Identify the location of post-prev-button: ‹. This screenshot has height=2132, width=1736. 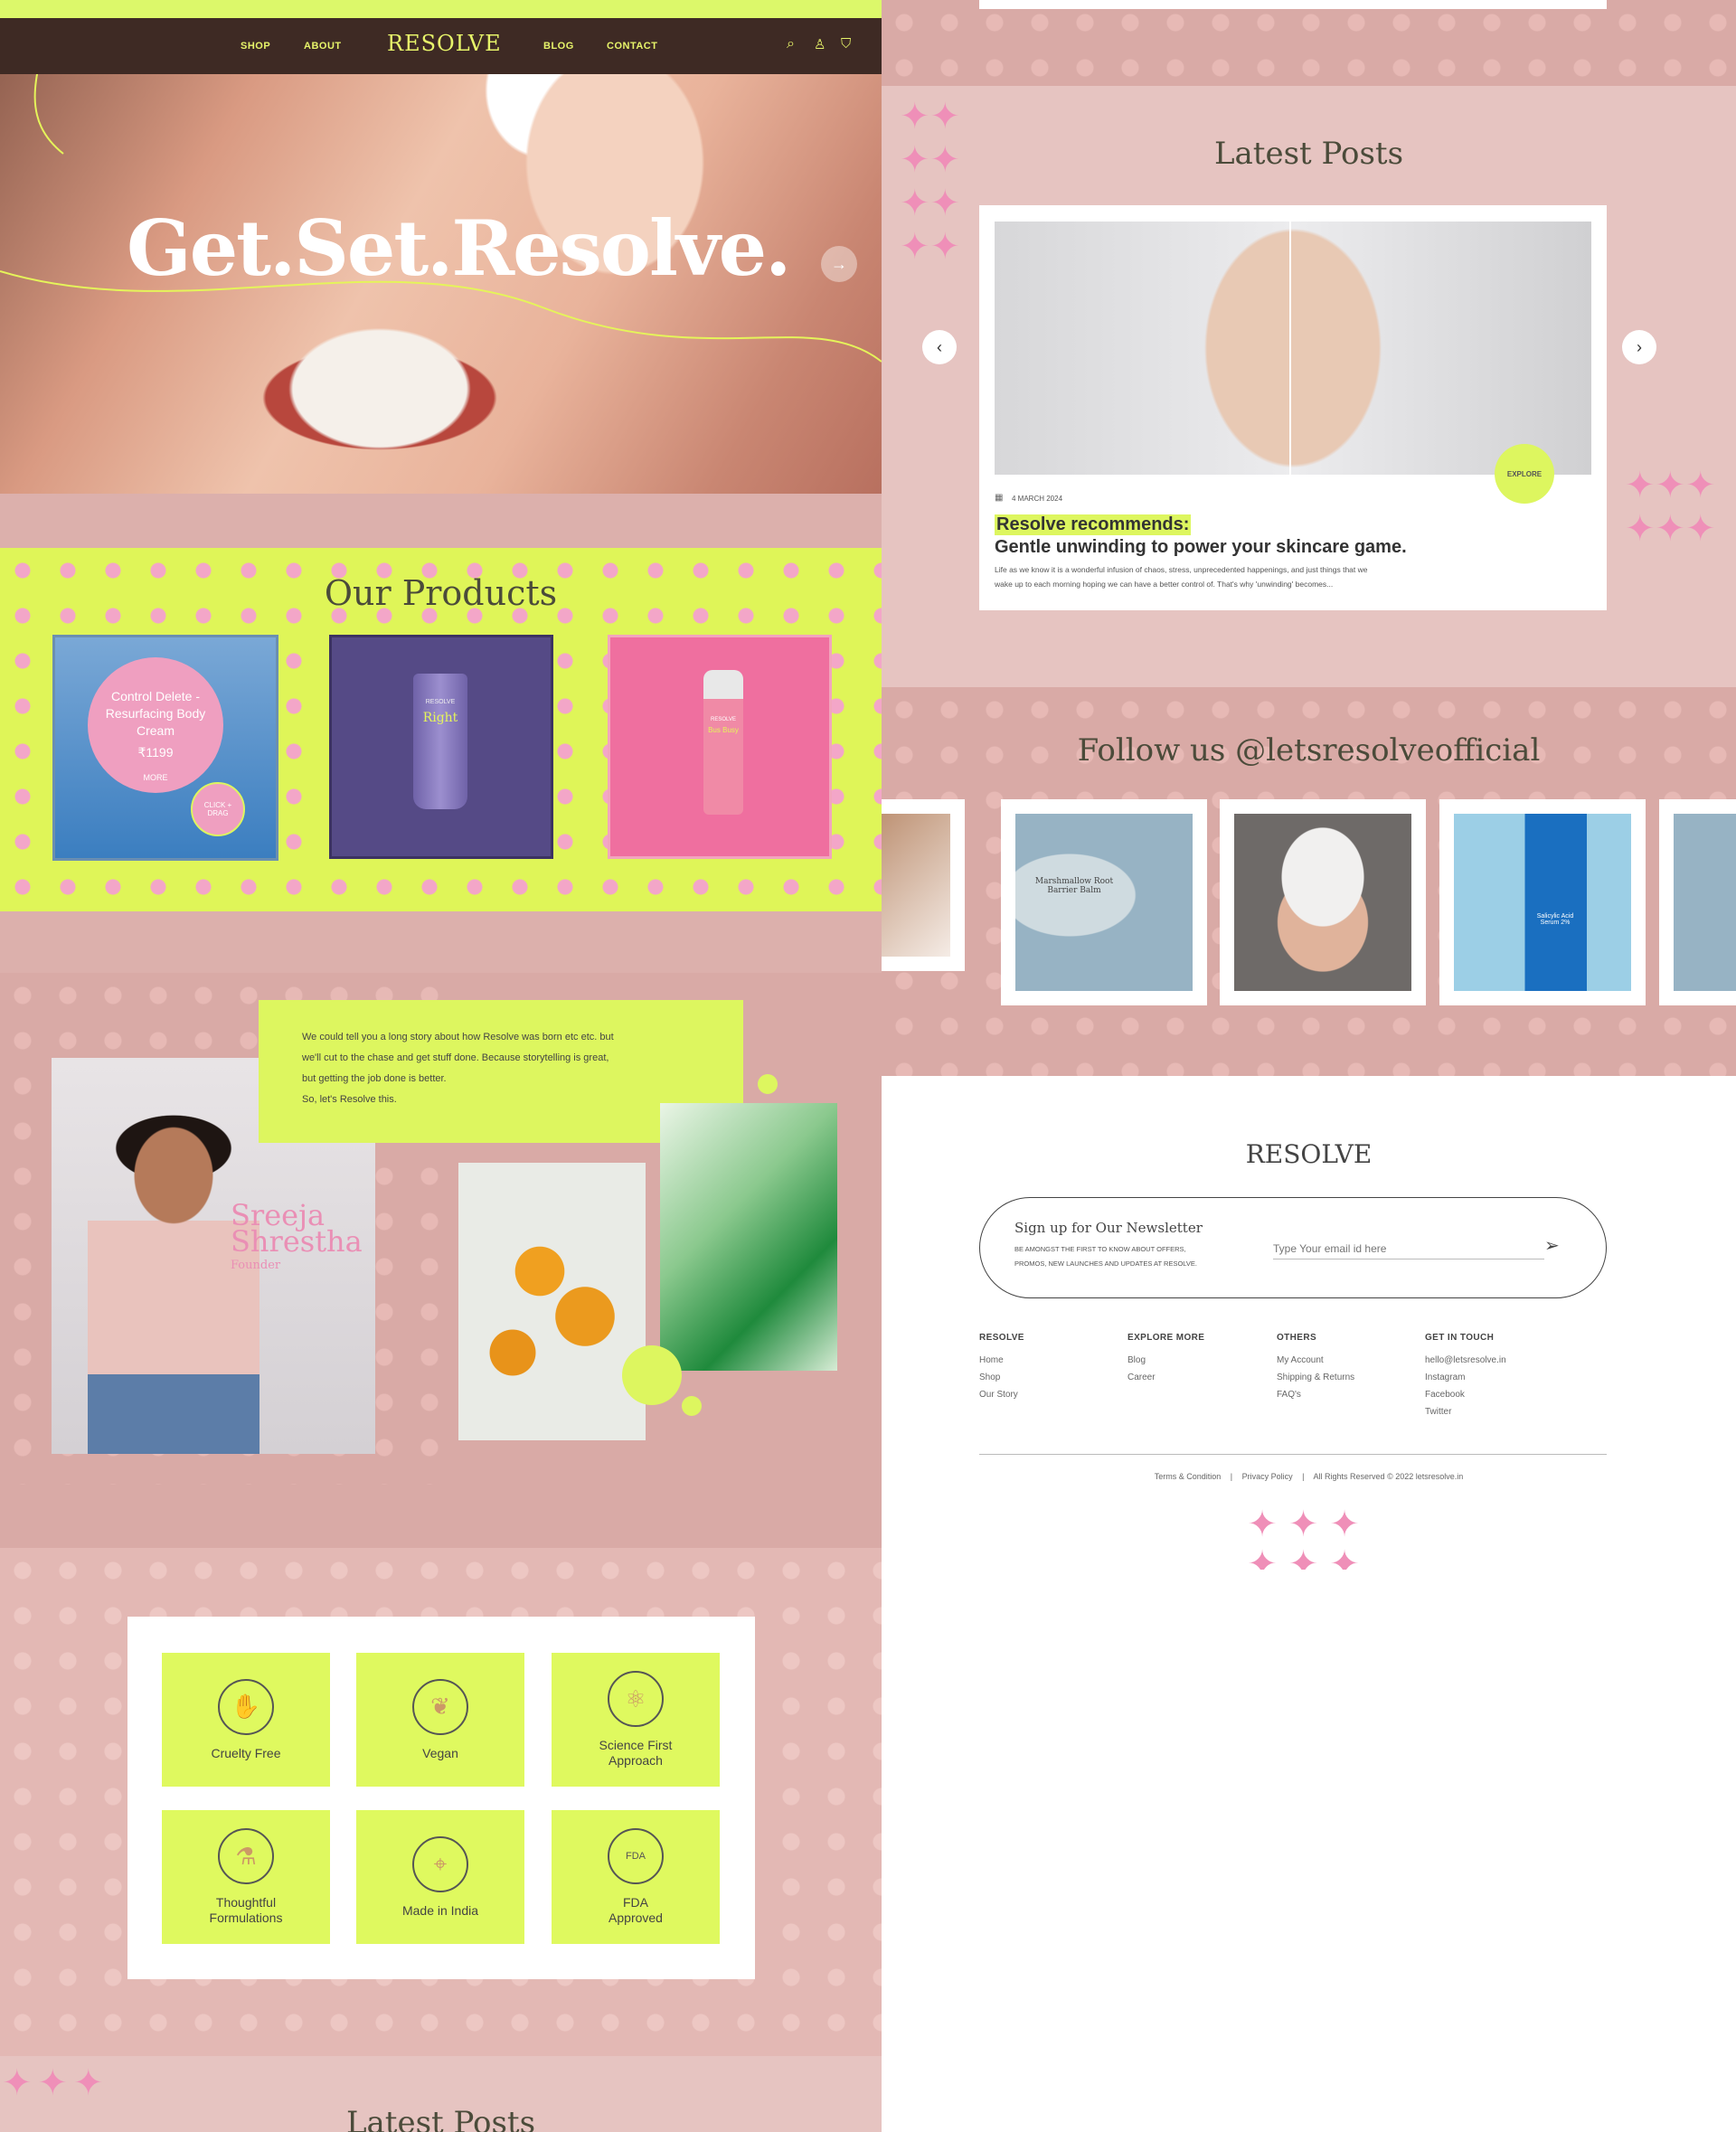
(939, 347).